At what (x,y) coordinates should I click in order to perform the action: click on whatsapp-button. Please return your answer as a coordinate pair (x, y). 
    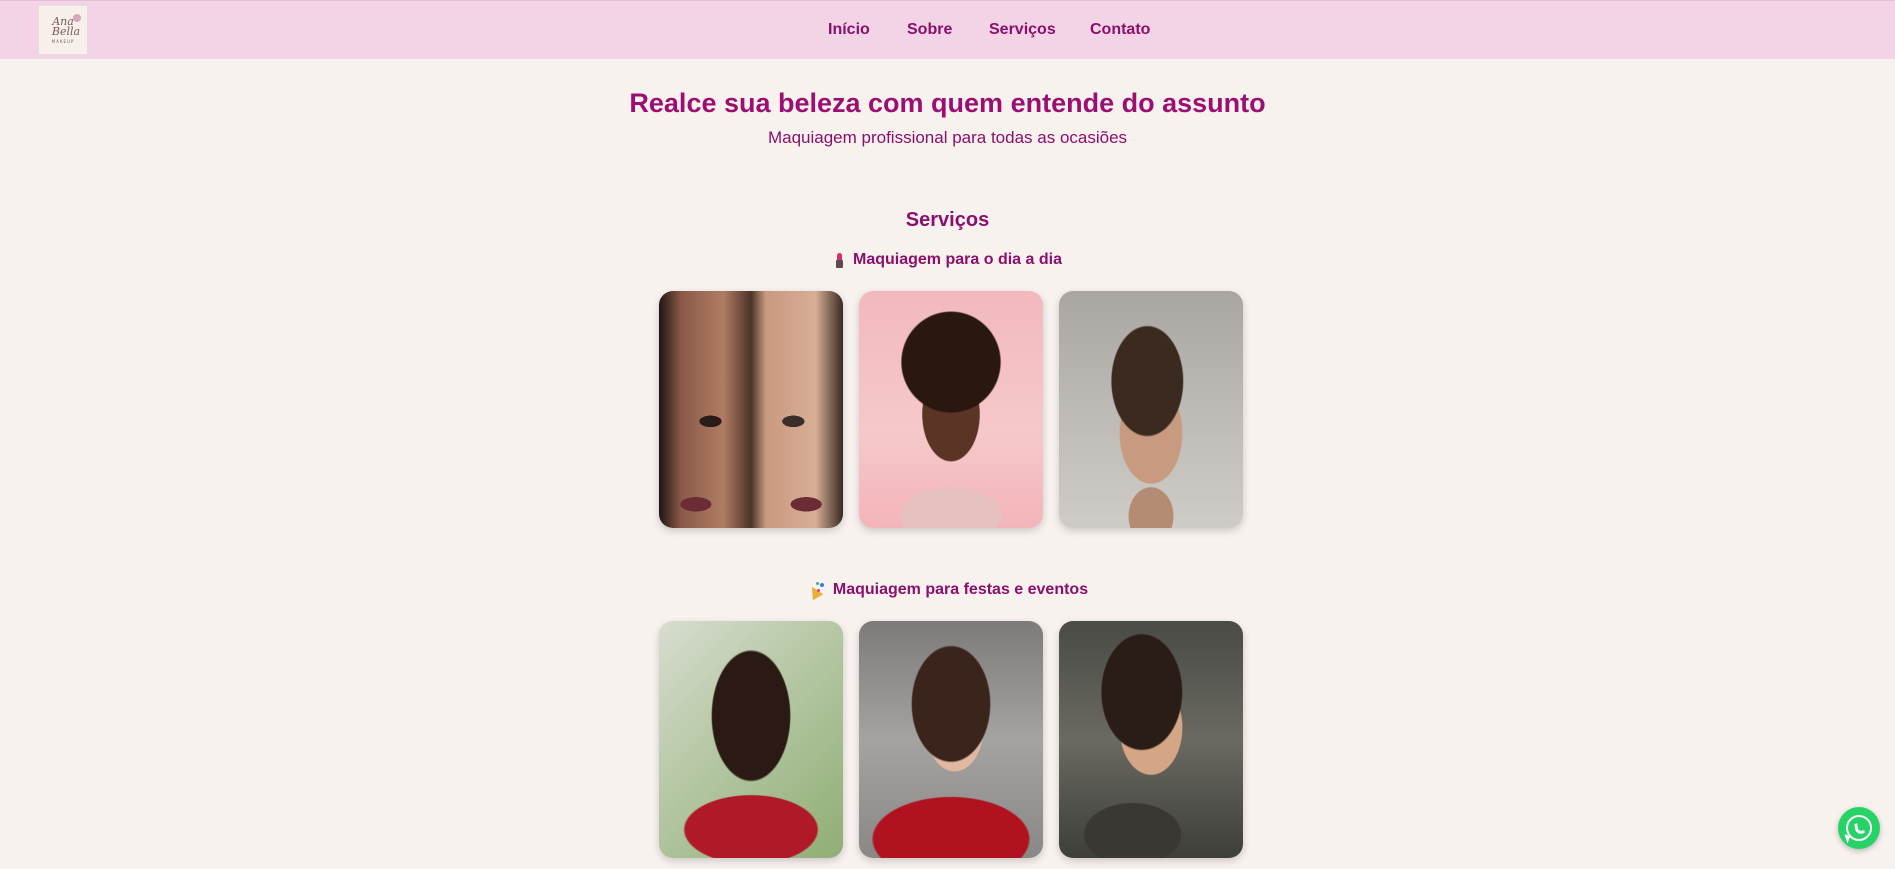
    Looking at the image, I should click on (1859, 828).